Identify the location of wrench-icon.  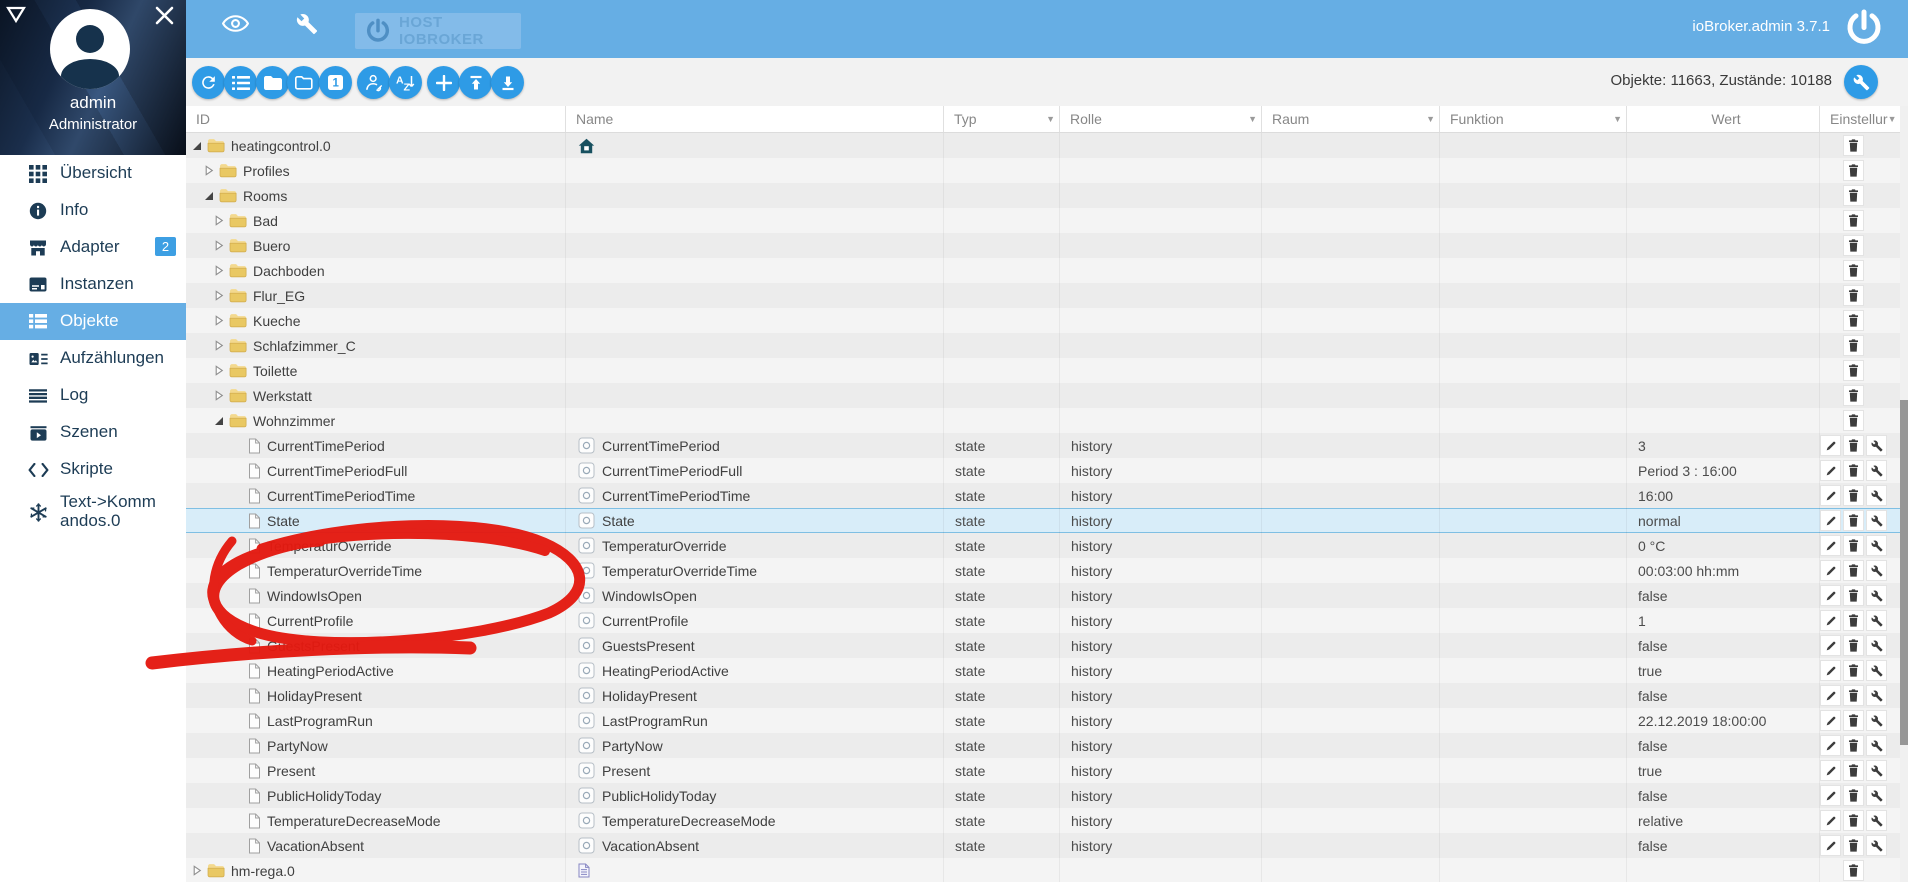
(307, 26).